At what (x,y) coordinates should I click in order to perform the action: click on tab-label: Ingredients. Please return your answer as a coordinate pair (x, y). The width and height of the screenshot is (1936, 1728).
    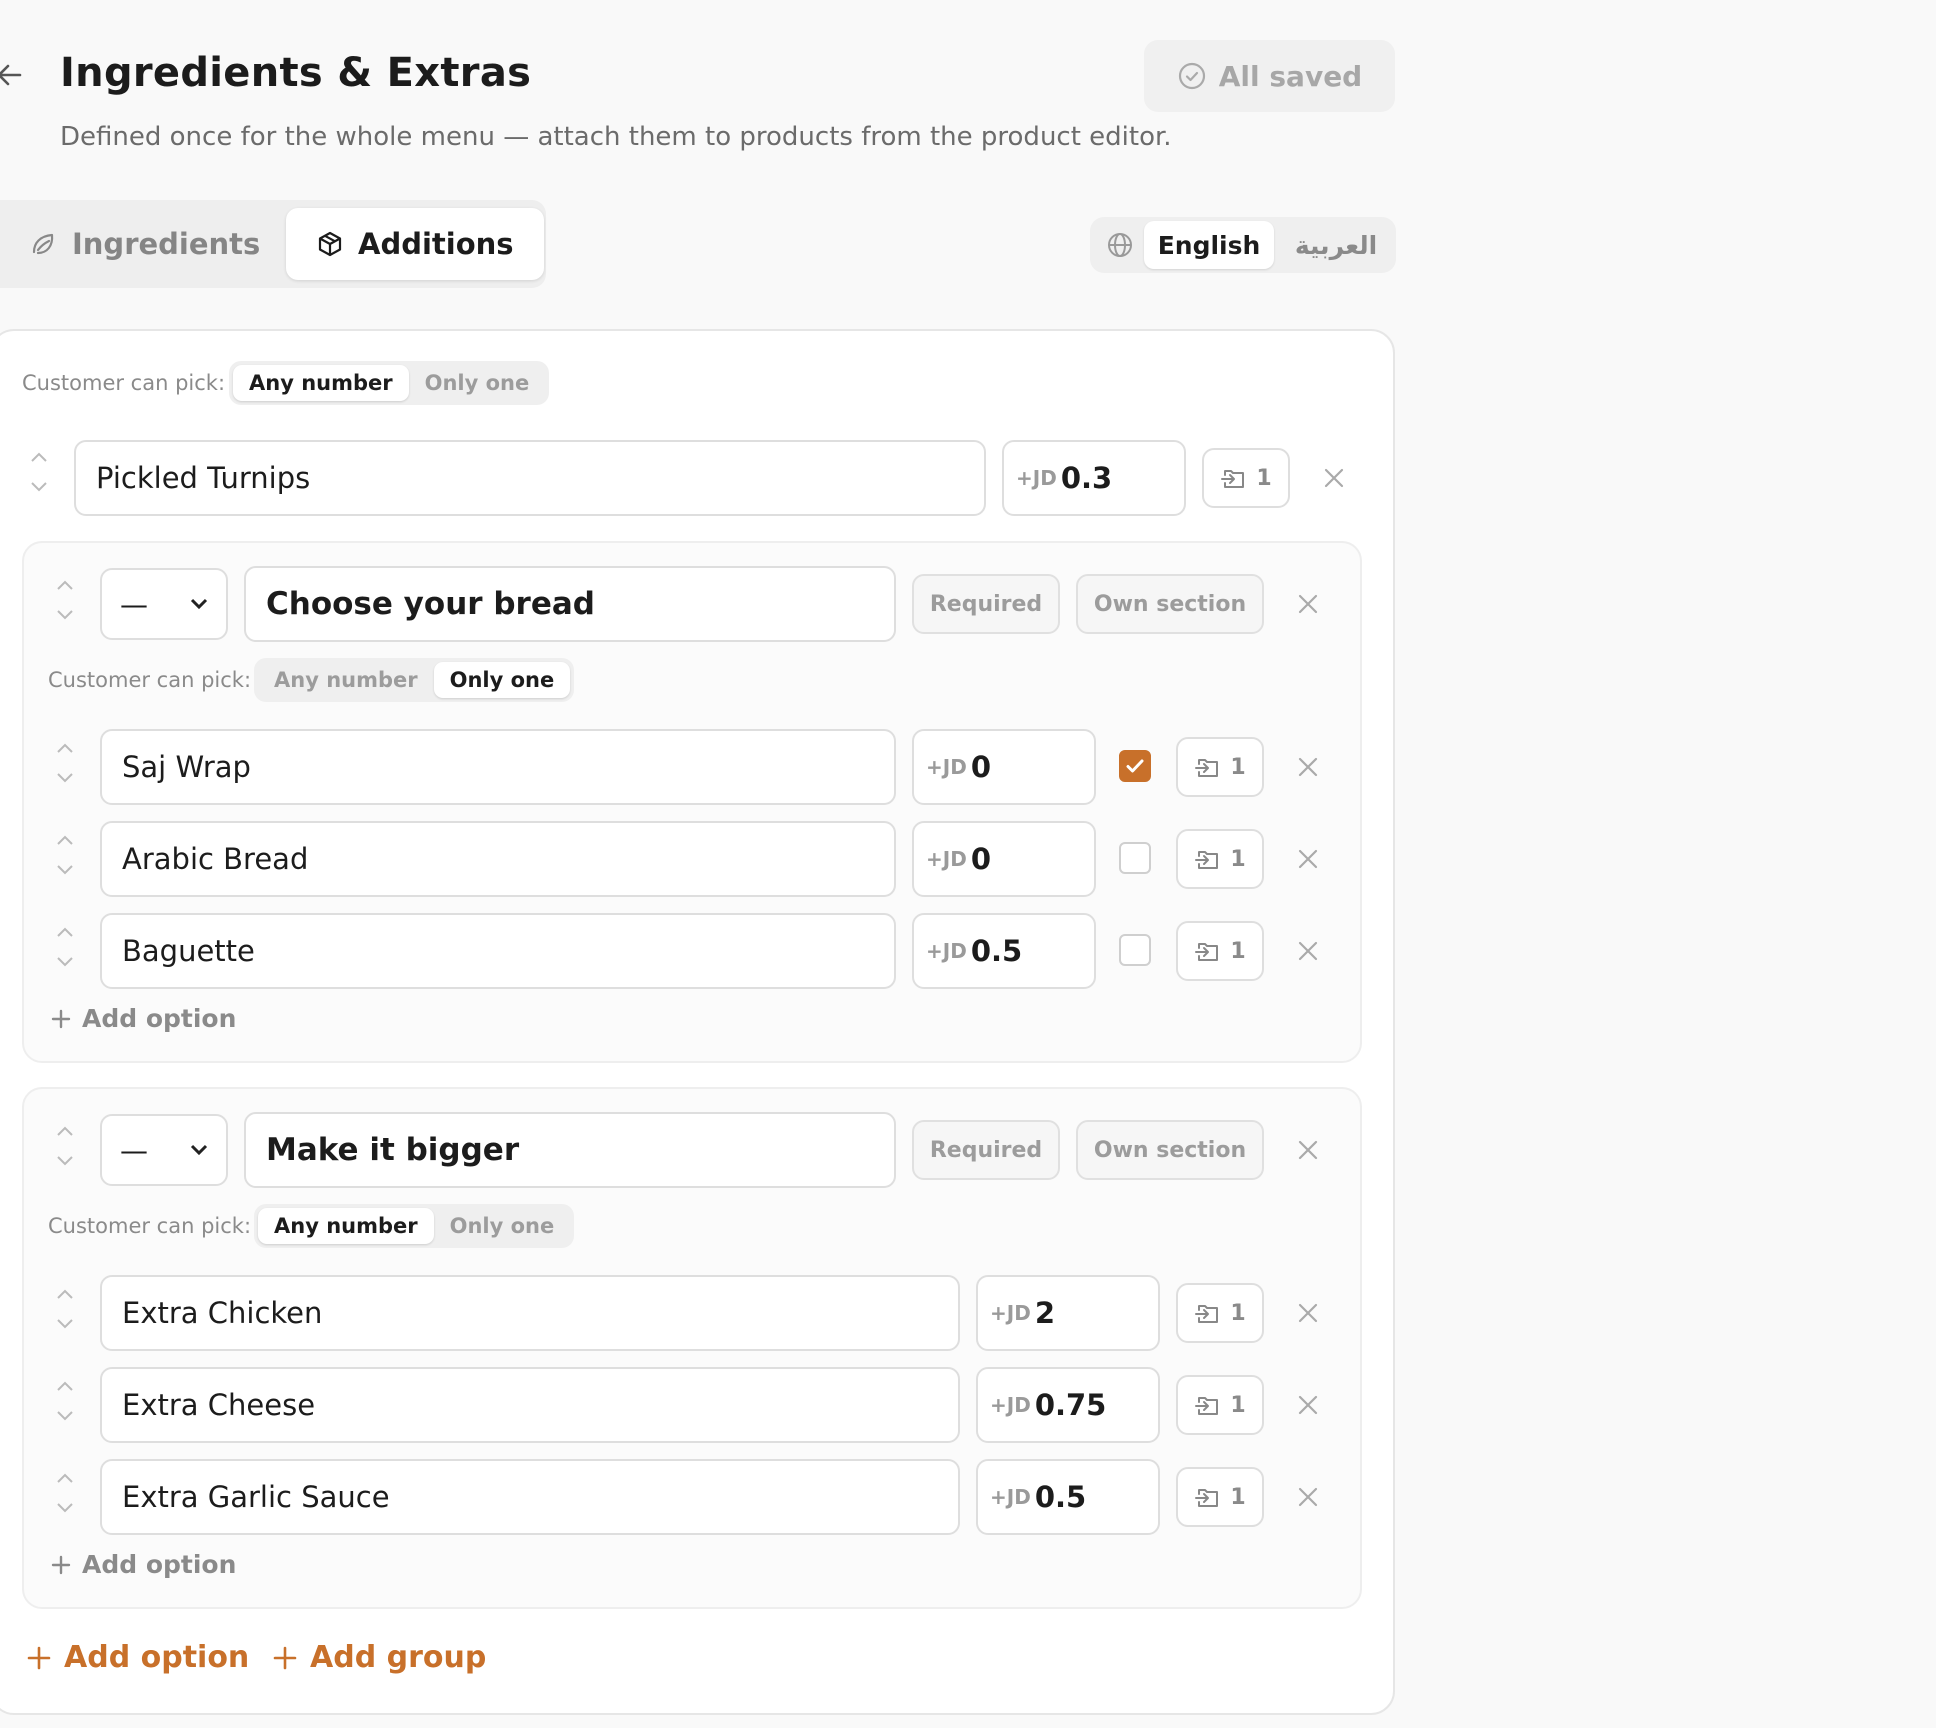
    Looking at the image, I should click on (166, 244).